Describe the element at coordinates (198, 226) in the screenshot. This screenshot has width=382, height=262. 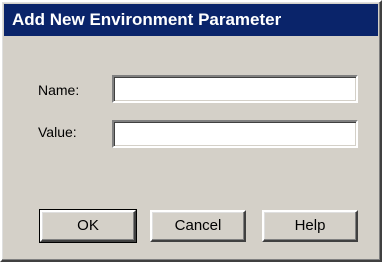
I see `cancel-button: Cancel` at that location.